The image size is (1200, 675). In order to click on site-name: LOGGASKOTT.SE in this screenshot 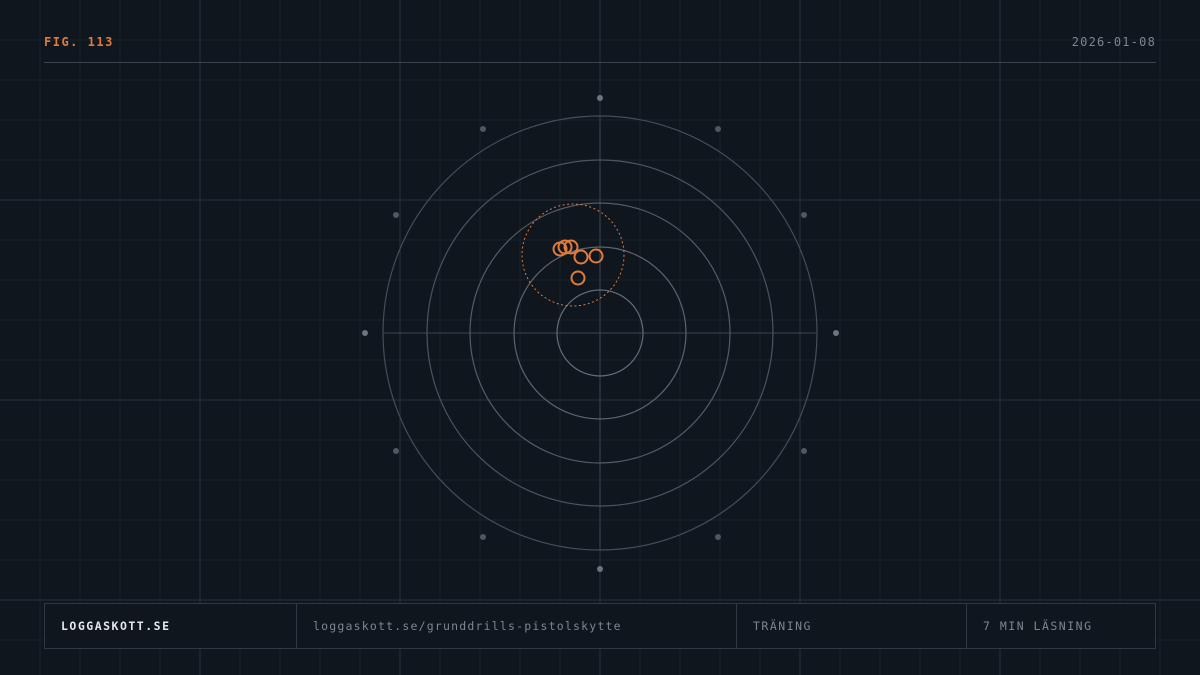, I will do `click(170, 626)`.